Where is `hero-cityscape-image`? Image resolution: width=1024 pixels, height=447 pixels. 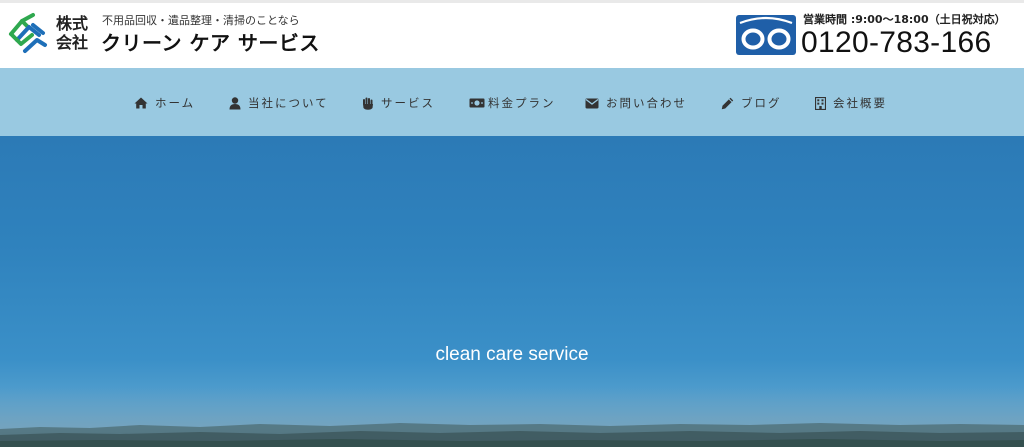
hero-cityscape-image is located at coordinates (512, 435).